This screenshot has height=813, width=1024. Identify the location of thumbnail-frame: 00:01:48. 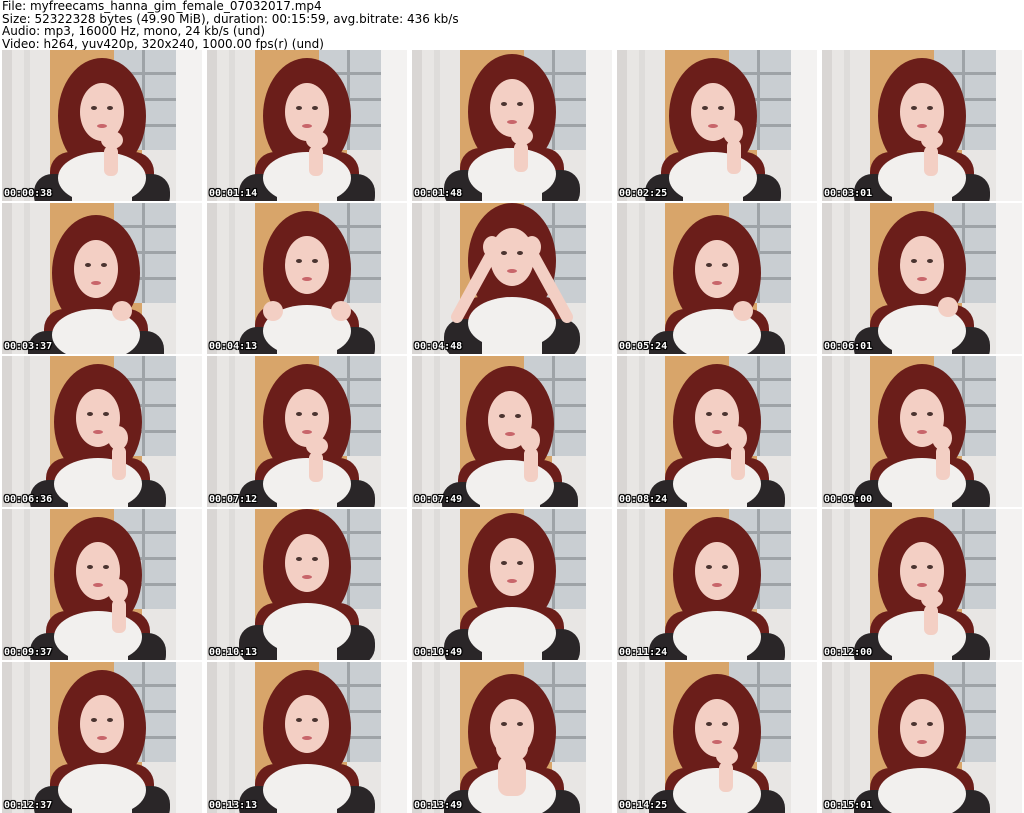
(512, 125).